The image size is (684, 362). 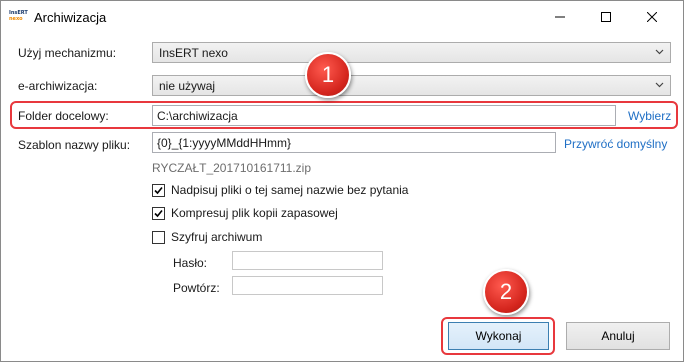 I want to click on compress-option: Kompresuj plik kopii zapasowej, so click(x=245, y=213).